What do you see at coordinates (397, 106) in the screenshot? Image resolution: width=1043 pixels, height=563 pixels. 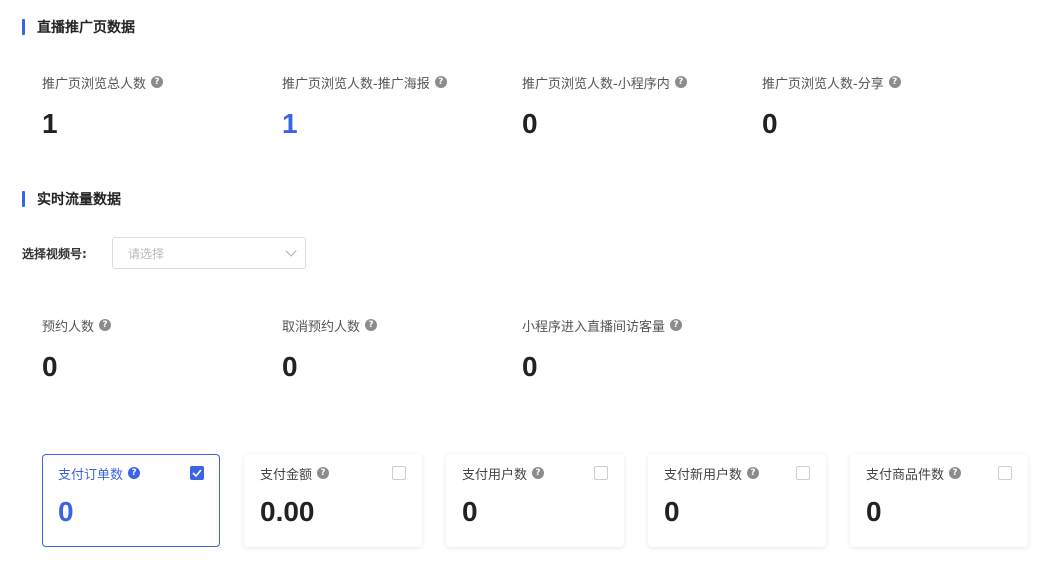 I see `metric-promo-poster-viewers: 推广页浏览人数-推广海报? 1` at bounding box center [397, 106].